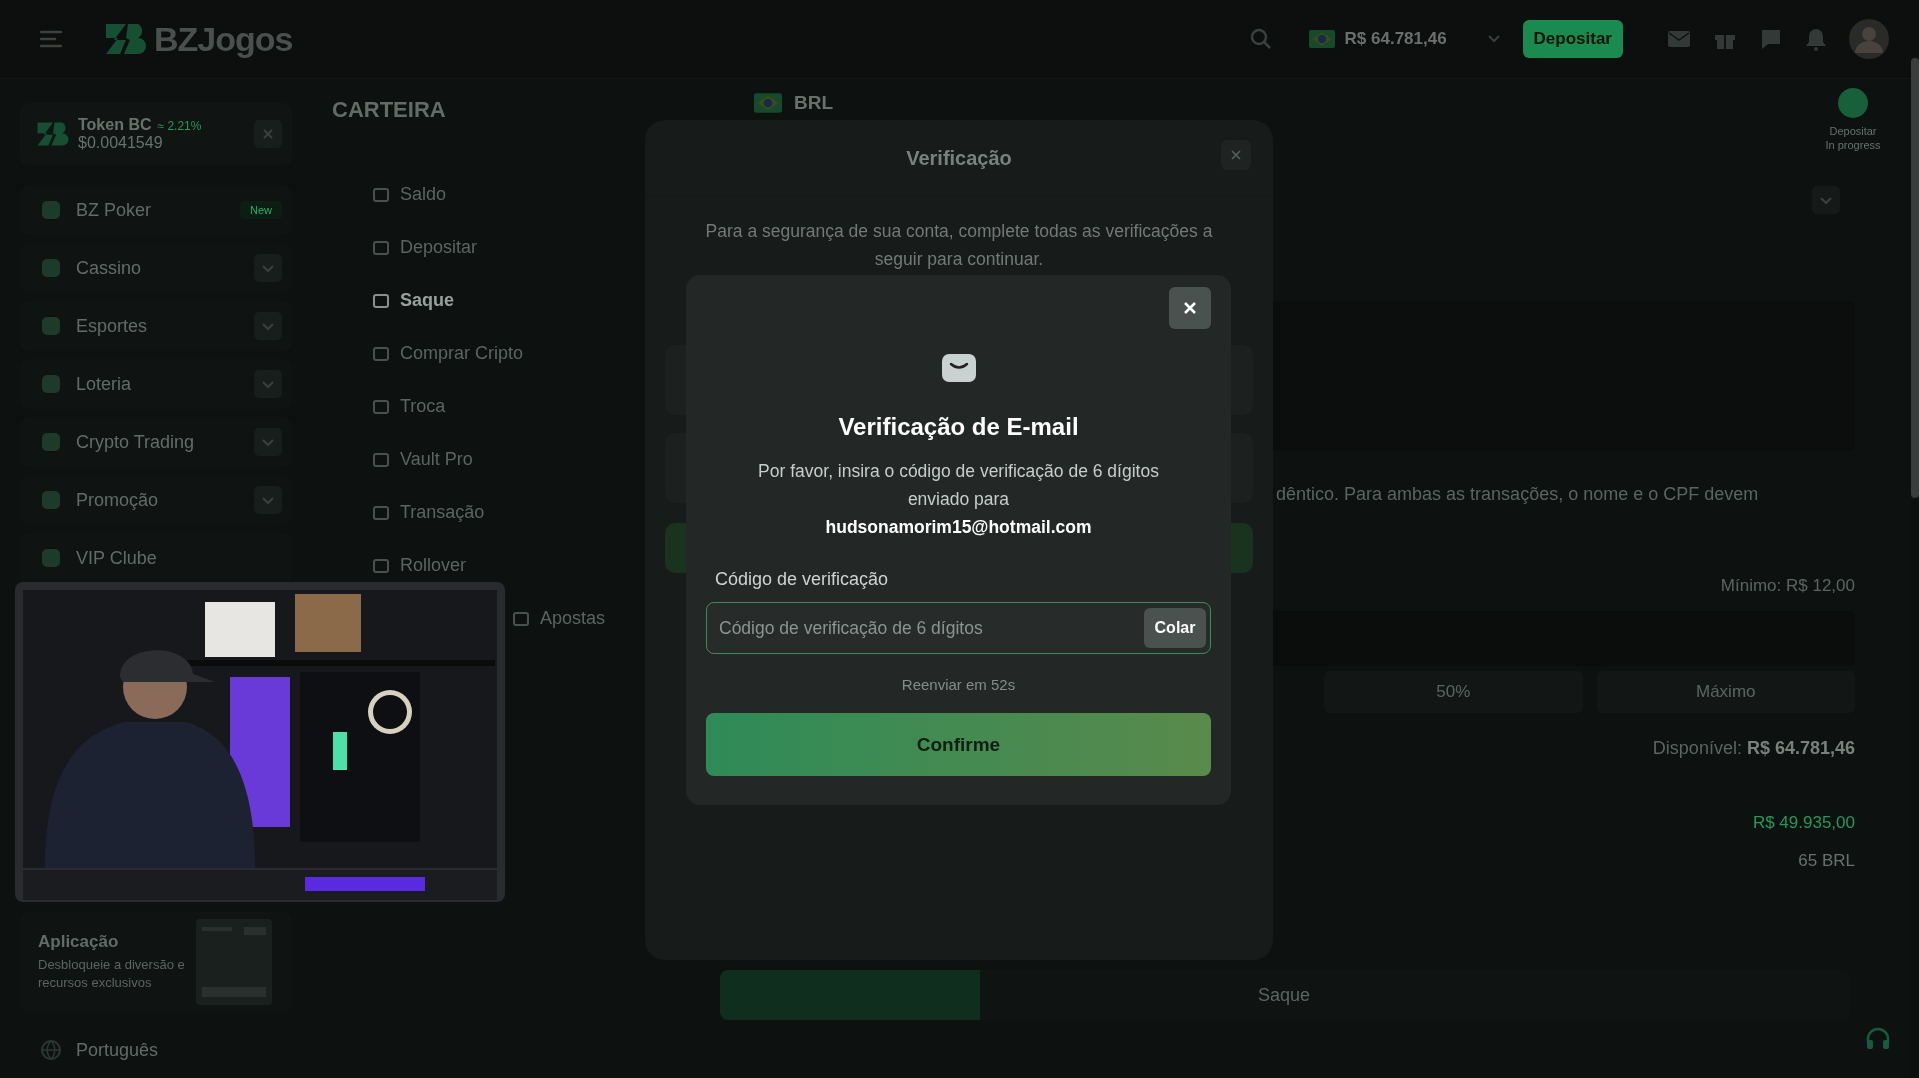  What do you see at coordinates (958, 684) in the screenshot?
I see `resend-timer: Reenviar em 52s` at bounding box center [958, 684].